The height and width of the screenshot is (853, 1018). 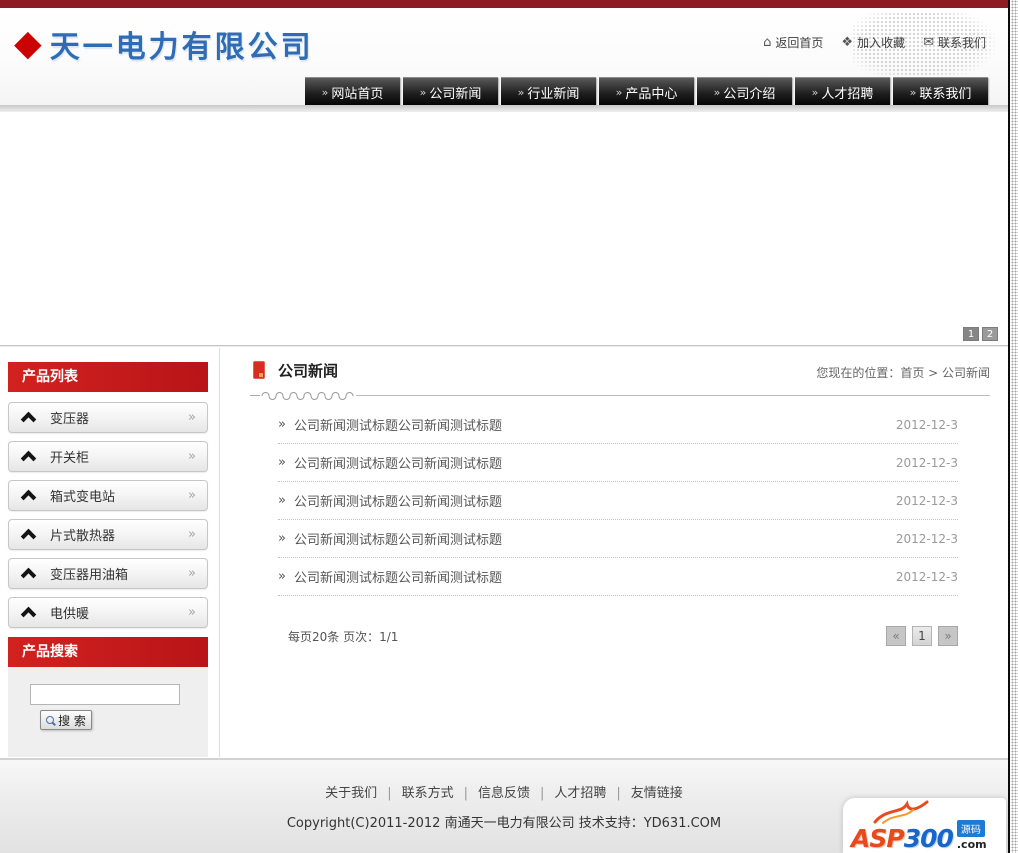 What do you see at coordinates (896, 636) in the screenshot?
I see `pager-prev-button: «` at bounding box center [896, 636].